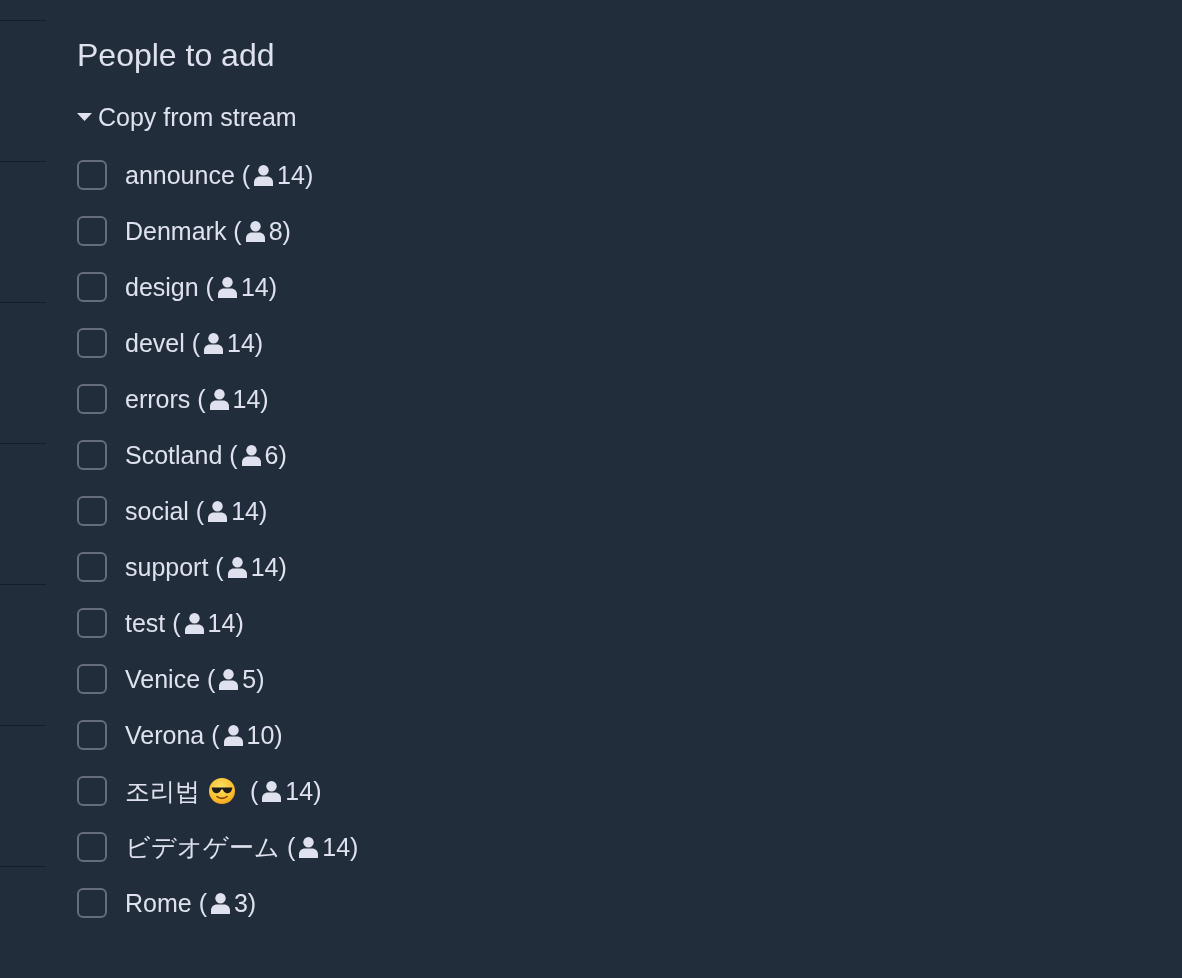 This screenshot has width=1182, height=978. What do you see at coordinates (166, 903) in the screenshot?
I see `stream-name: Rome (` at bounding box center [166, 903].